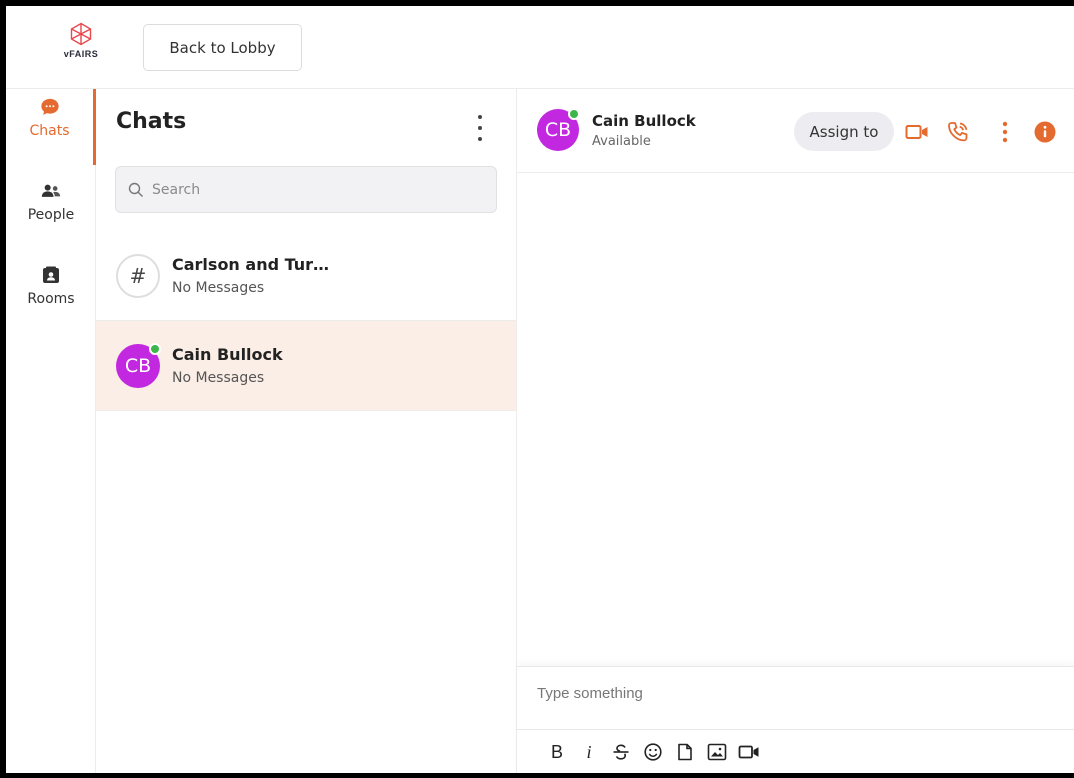  What do you see at coordinates (222, 47) in the screenshot?
I see `back-to-lobby-button: Back to Lobby` at bounding box center [222, 47].